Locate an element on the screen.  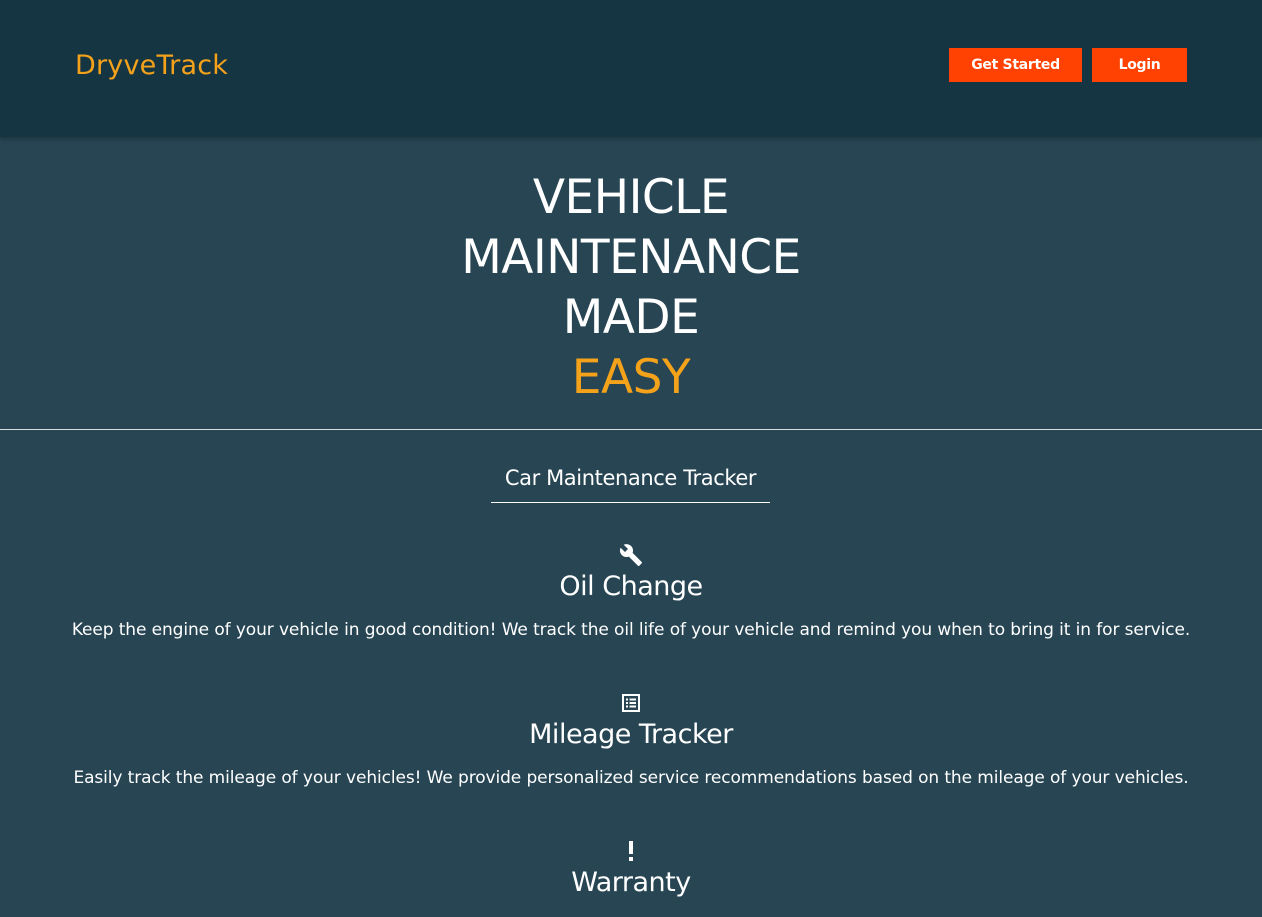
list-icon is located at coordinates (631, 703).